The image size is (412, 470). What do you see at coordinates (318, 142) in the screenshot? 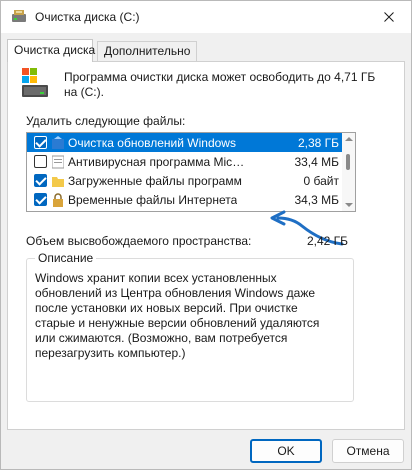
I see `item-size: 2,38 ГБ` at bounding box center [318, 142].